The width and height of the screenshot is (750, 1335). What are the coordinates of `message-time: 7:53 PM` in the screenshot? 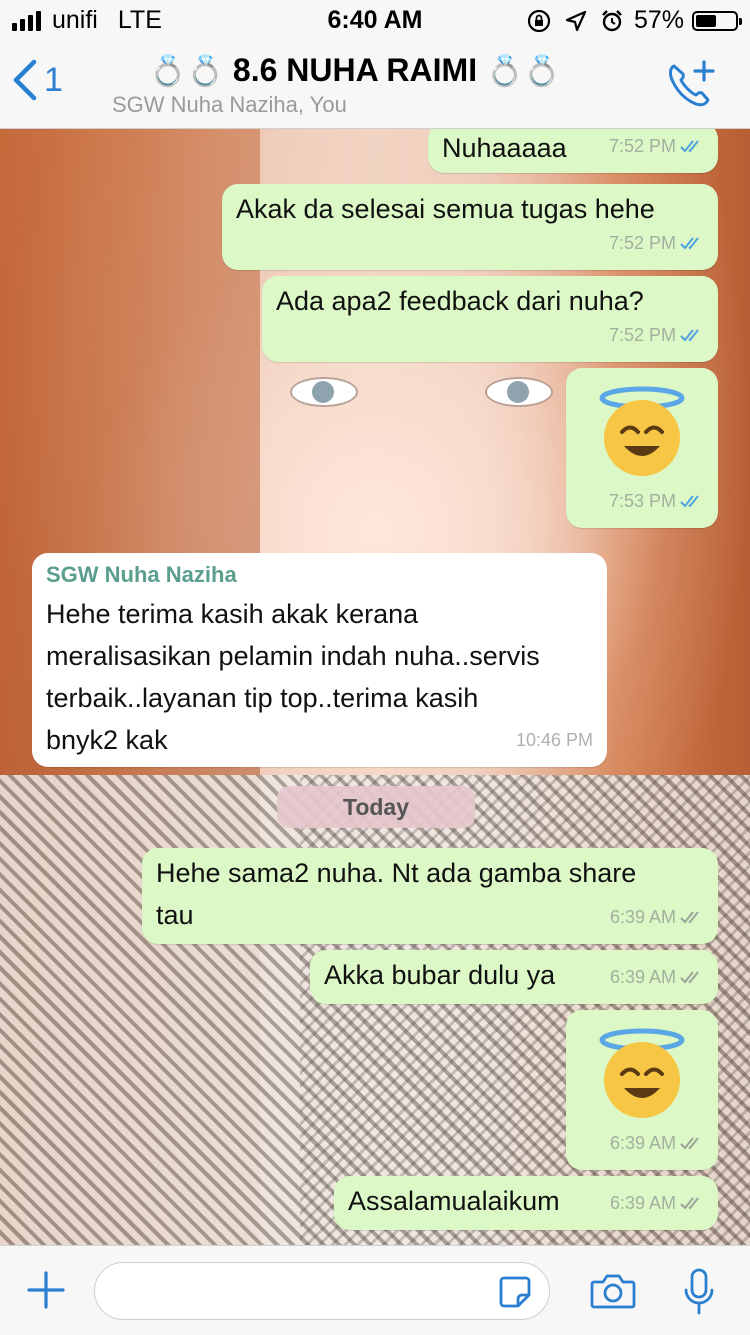 It's located at (642, 501).